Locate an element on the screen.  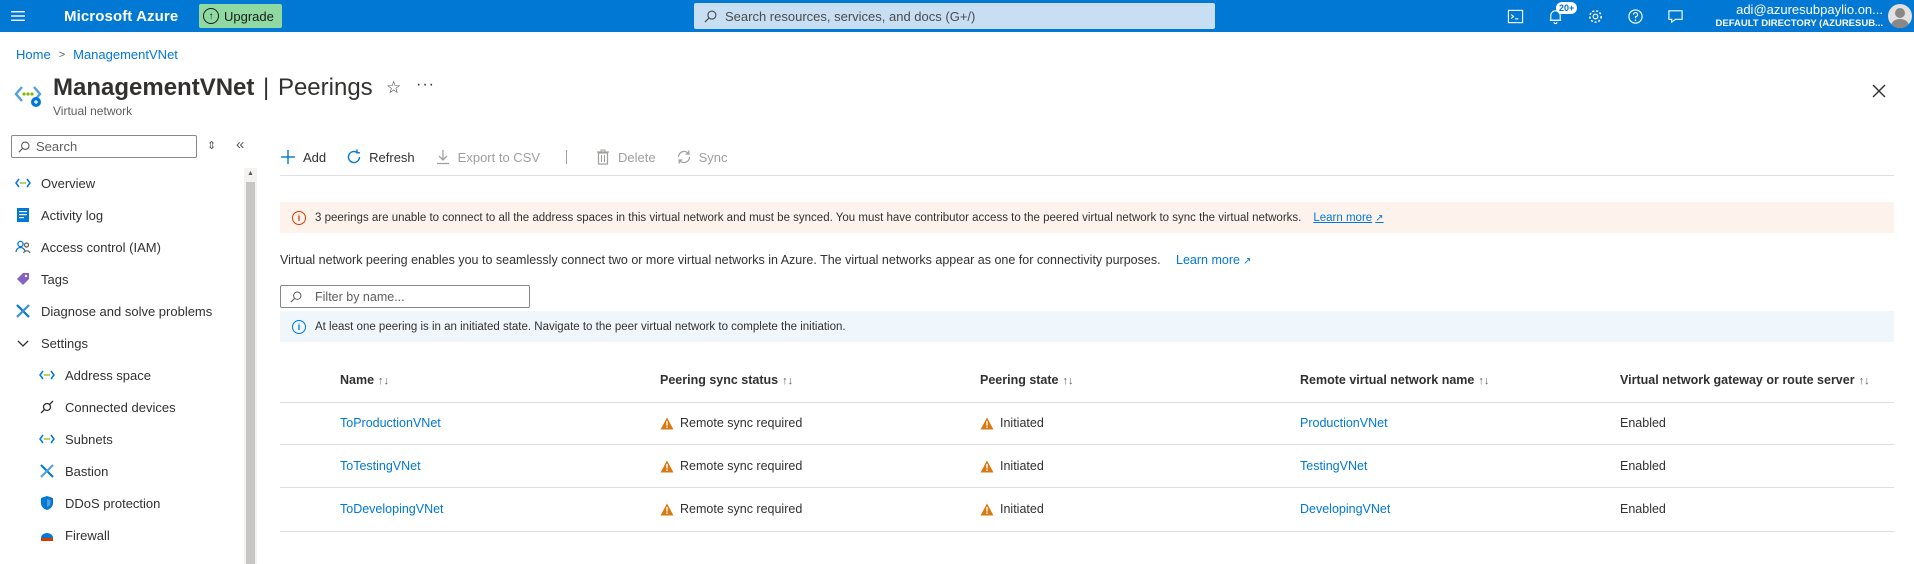
delete-button: Delete is located at coordinates (625, 157).